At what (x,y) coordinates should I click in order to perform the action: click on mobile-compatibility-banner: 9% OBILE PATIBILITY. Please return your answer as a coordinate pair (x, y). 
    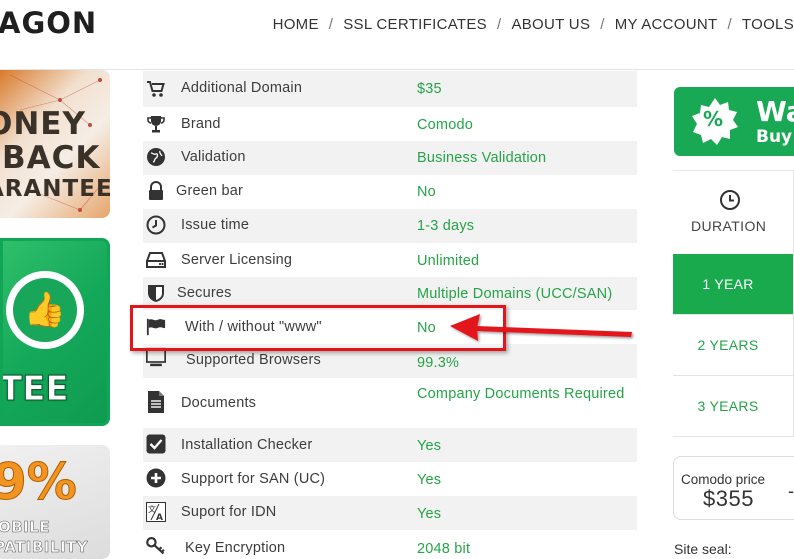
    Looking at the image, I should click on (55, 502).